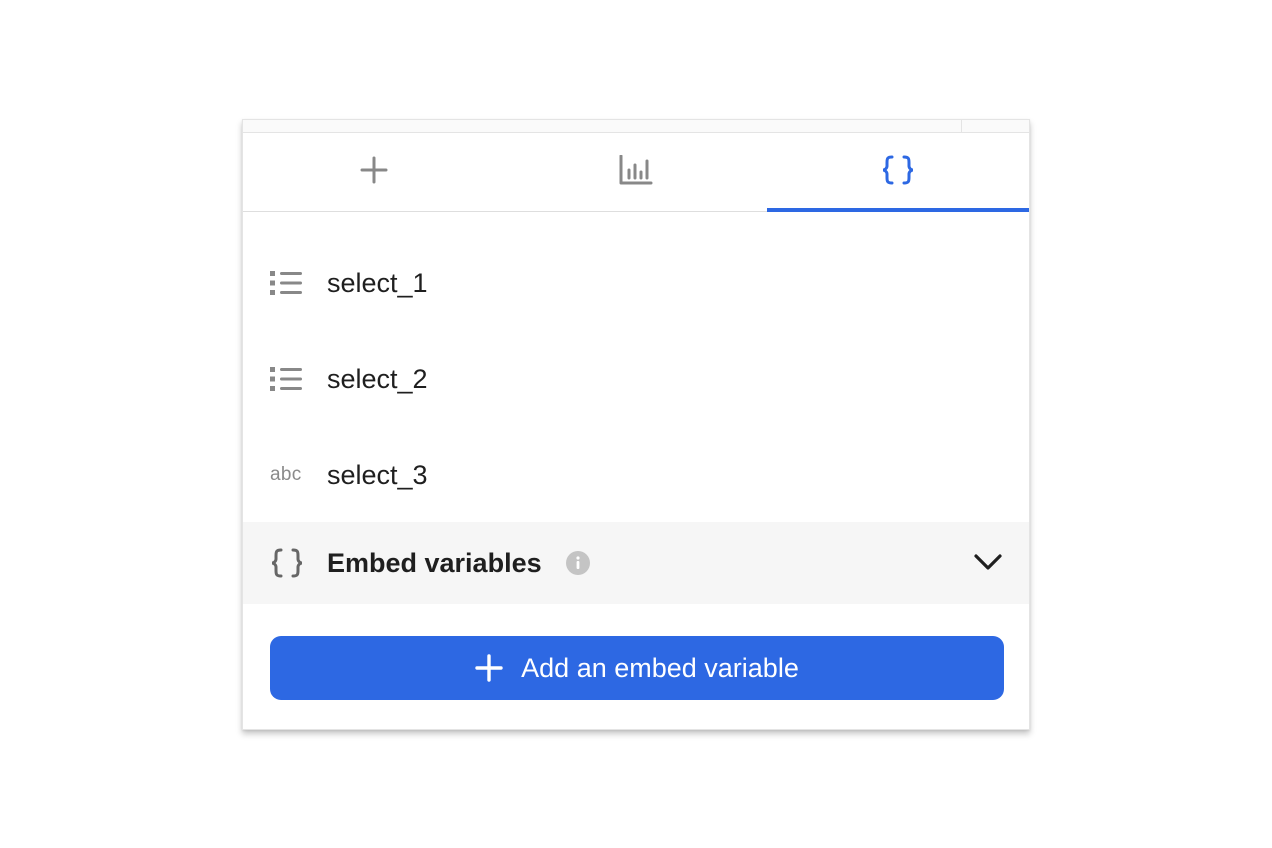 This screenshot has width=1272, height=848. I want to click on tab-variables, so click(898, 172).